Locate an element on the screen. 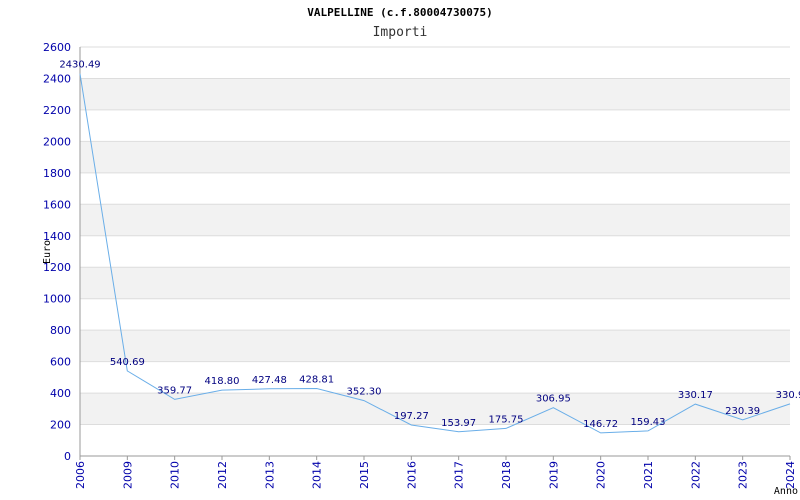  x-tick-label: 2017 is located at coordinates (459, 475).